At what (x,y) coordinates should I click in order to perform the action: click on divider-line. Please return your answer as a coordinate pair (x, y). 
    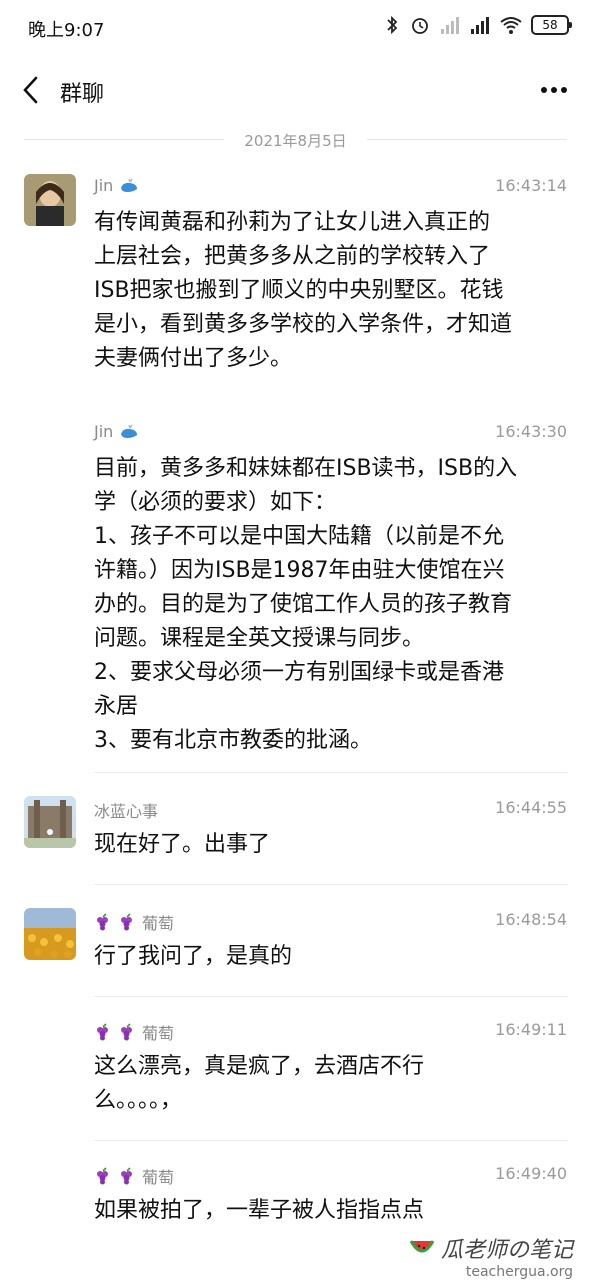
    Looking at the image, I should click on (467, 139).